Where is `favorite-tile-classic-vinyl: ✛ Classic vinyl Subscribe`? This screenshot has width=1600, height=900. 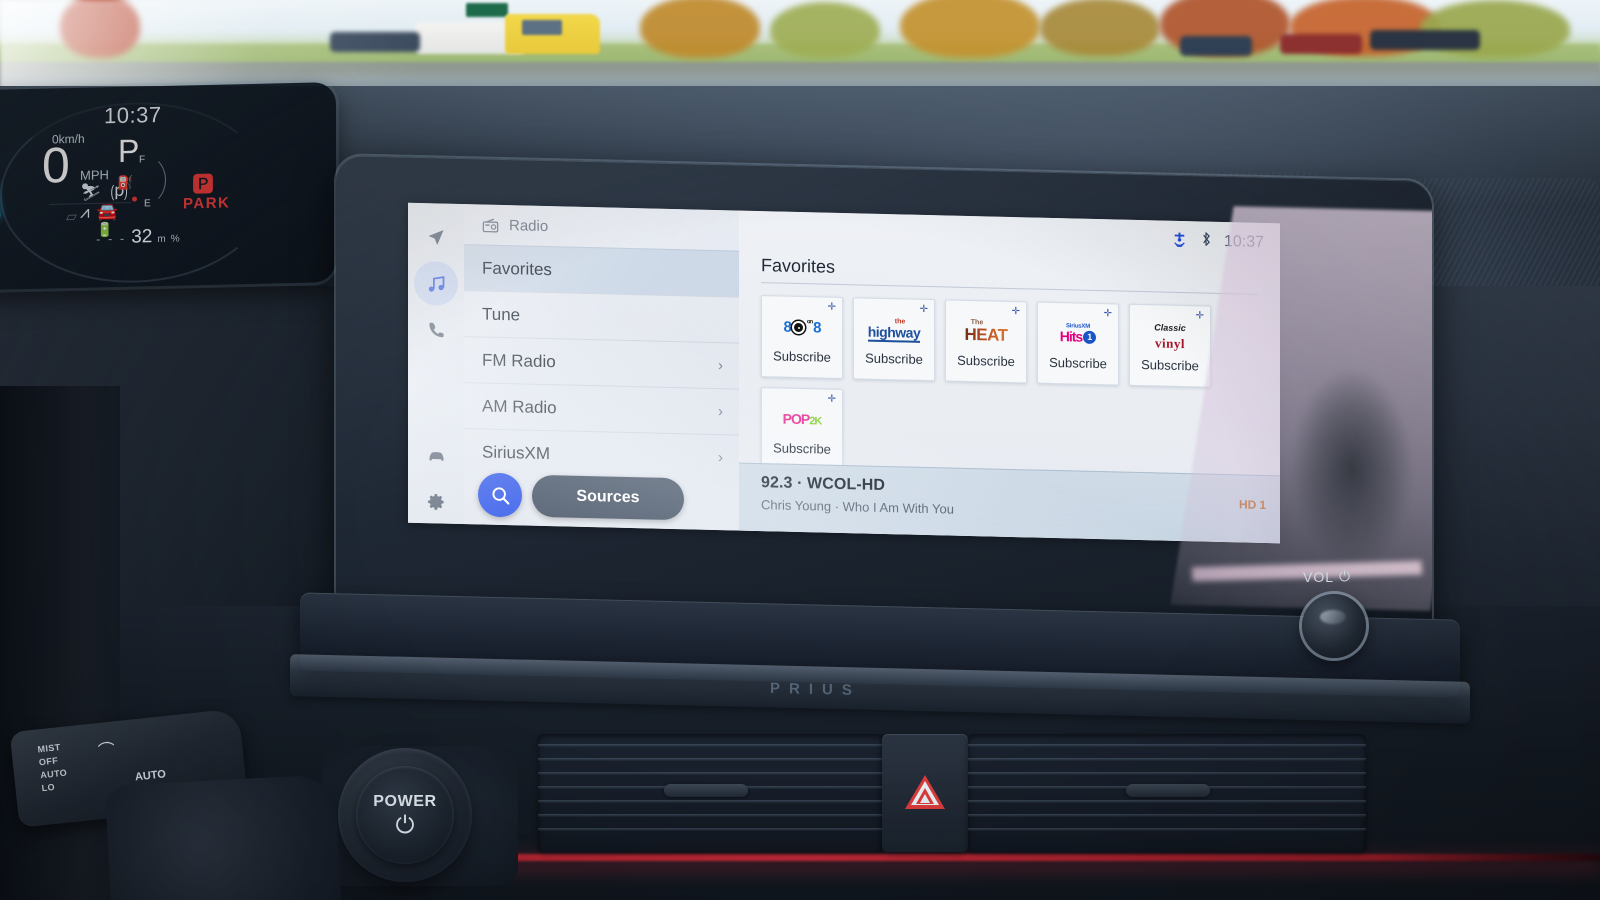
favorite-tile-classic-vinyl: ✛ Classic vinyl Subscribe is located at coordinates (1170, 345).